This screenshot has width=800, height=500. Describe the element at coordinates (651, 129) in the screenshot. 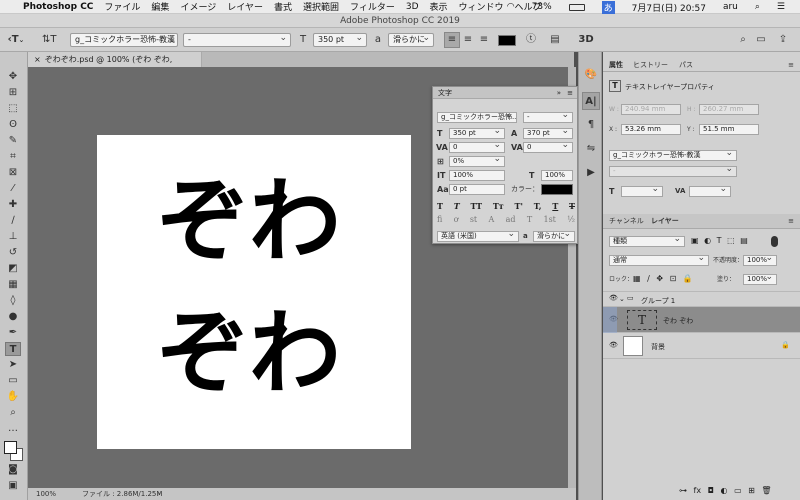

I see `x-field: 53.26 mm` at that location.